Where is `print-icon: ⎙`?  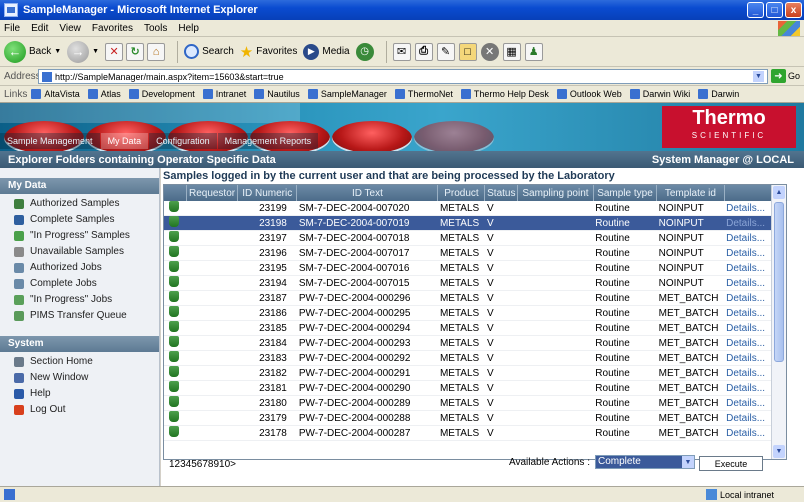
print-icon: ⎙ is located at coordinates (423, 51).